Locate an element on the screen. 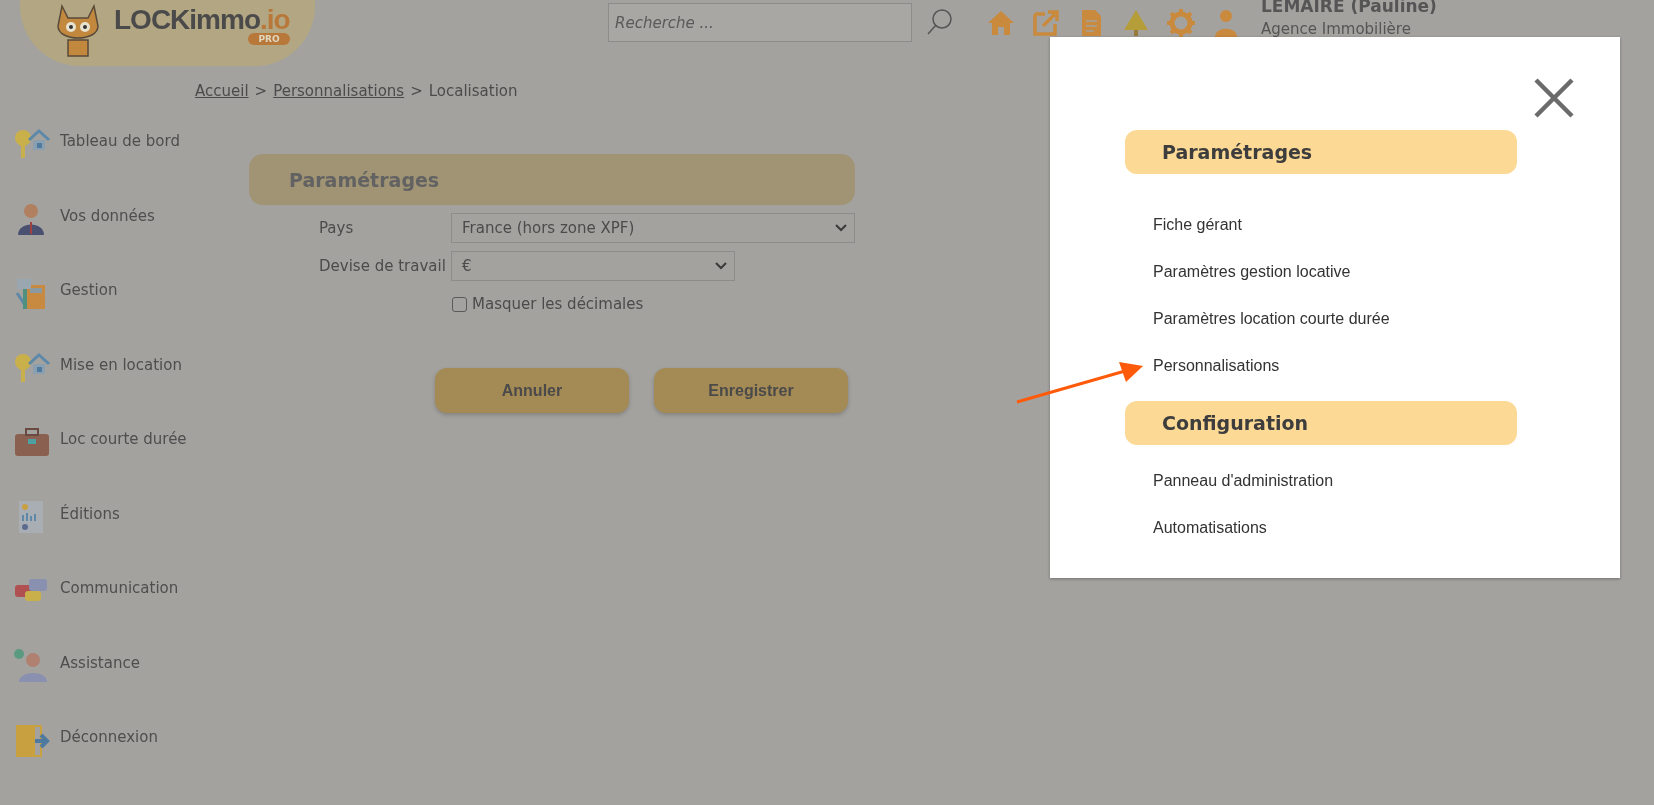 This screenshot has width=1654, height=805. action-button: Annuler is located at coordinates (532, 390).